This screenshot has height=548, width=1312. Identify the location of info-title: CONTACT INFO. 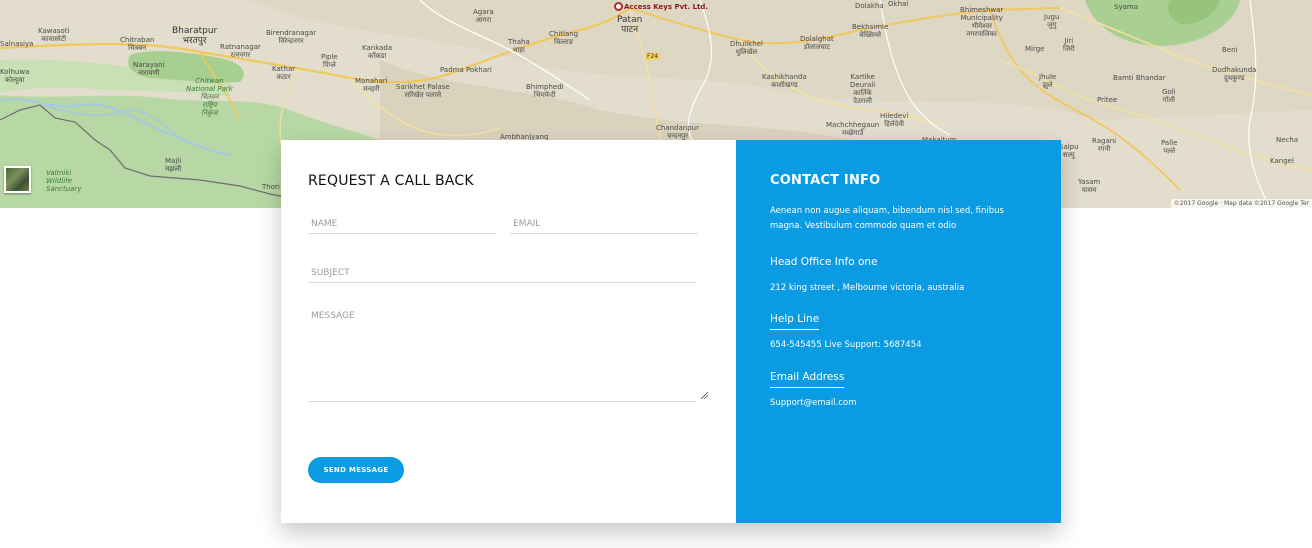
(825, 180).